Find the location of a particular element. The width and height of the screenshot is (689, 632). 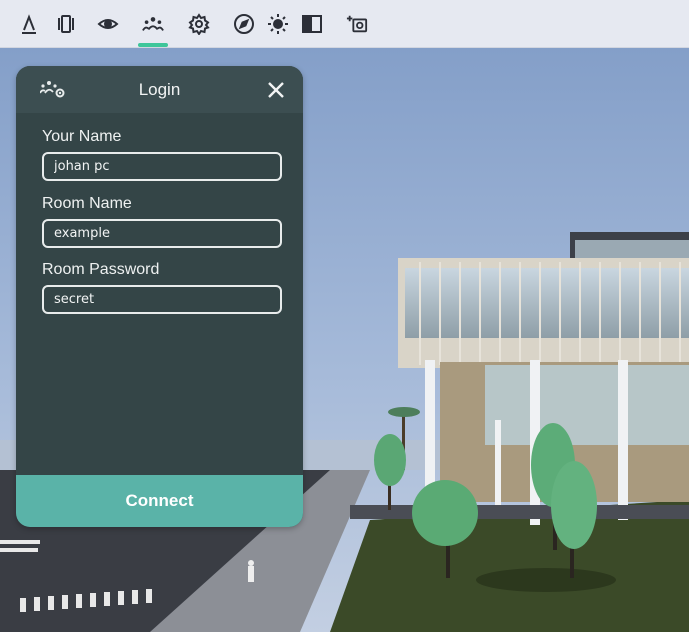

screenshot-button is located at coordinates (357, 23).